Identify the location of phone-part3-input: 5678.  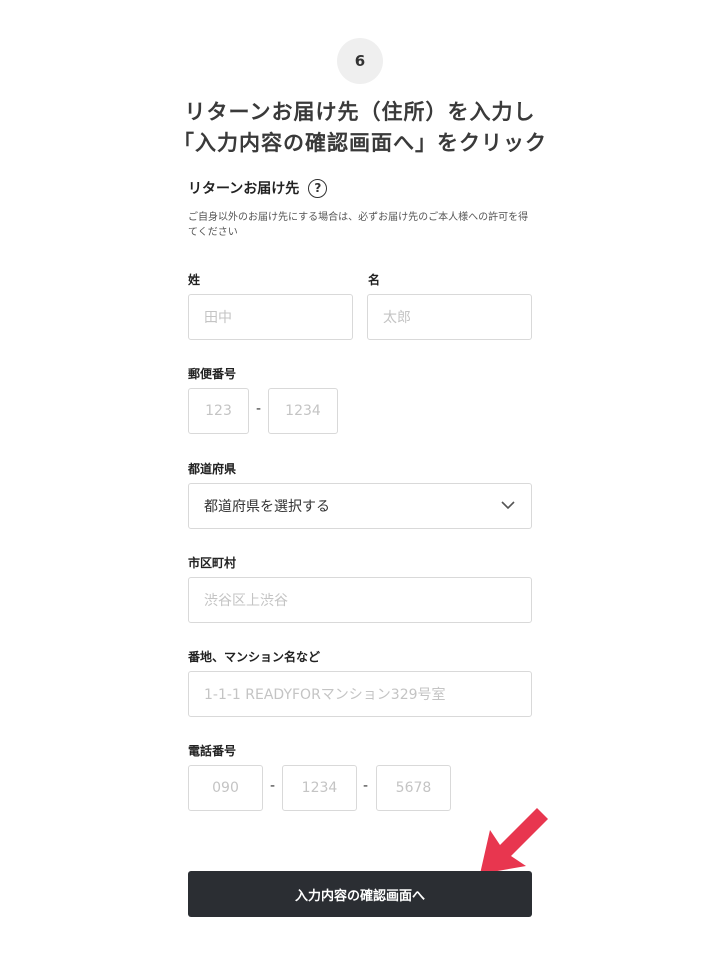
(413, 788).